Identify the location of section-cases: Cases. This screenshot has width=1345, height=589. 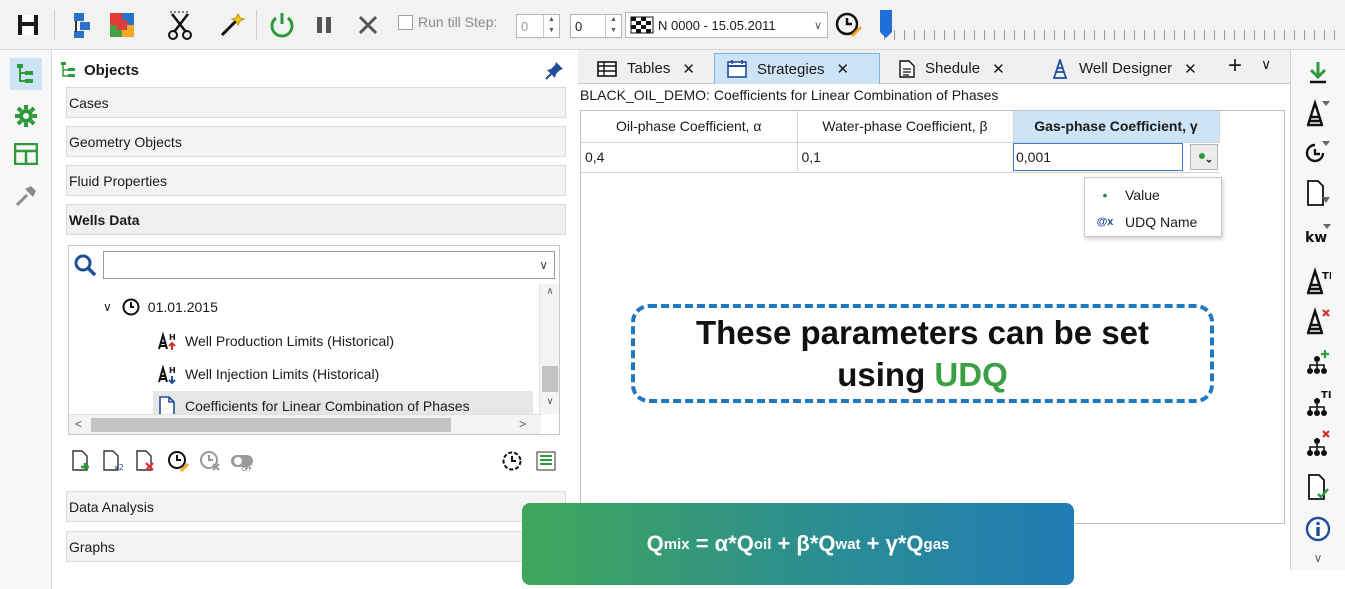
(316, 102).